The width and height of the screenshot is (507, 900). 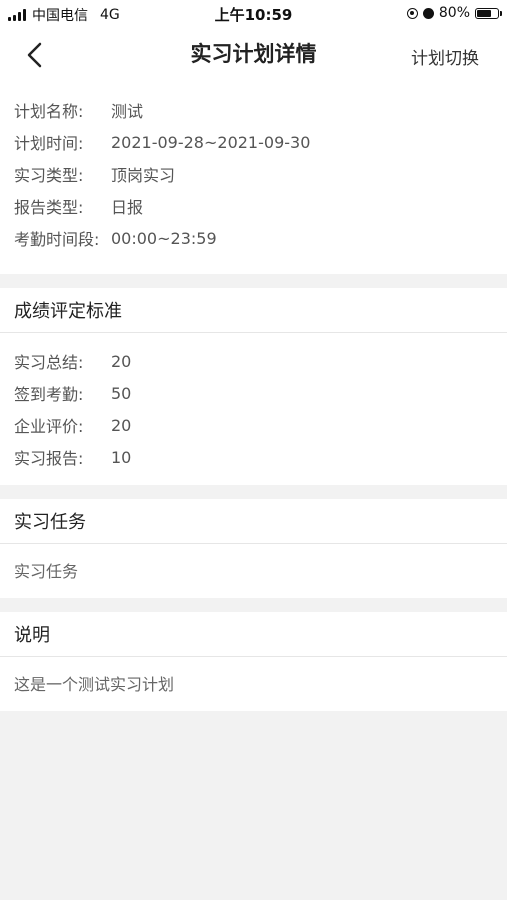 I want to click on task-card: 实习任务 实习任务, so click(x=253, y=548).